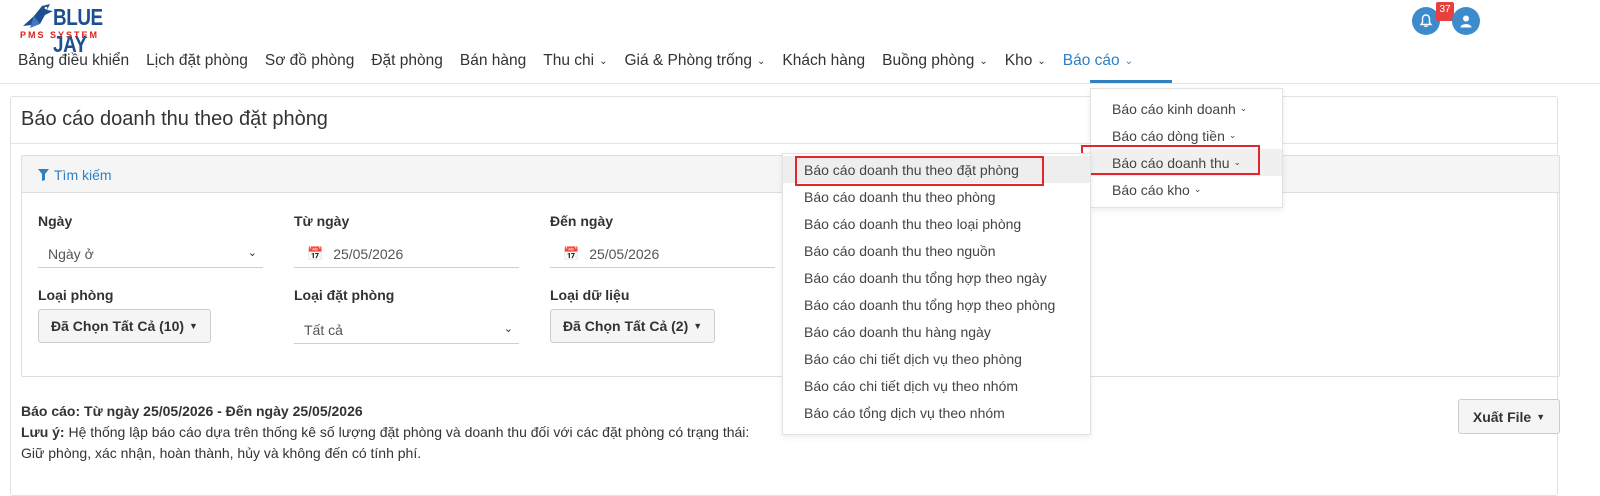 The image size is (1600, 496). I want to click on nav-label: Giá & Phòng trống, so click(688, 60).